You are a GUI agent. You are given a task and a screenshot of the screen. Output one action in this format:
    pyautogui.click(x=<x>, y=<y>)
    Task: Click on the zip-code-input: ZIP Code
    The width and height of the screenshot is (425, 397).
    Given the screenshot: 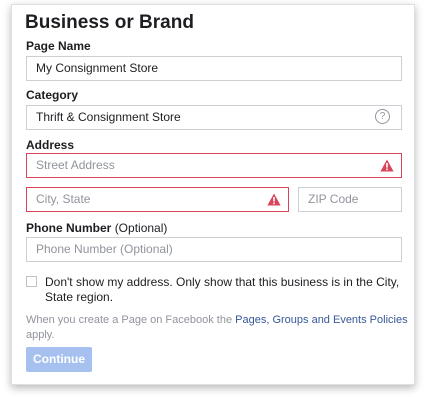 What is the action you would take?
    pyautogui.click(x=350, y=199)
    